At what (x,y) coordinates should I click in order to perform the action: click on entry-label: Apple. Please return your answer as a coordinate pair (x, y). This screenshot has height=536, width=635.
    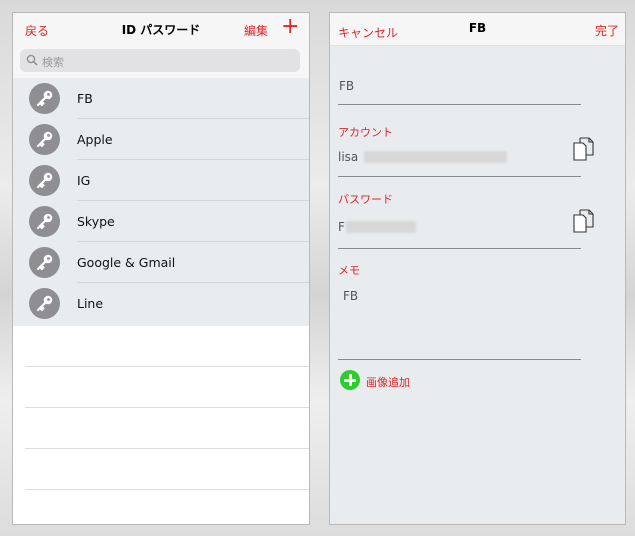
    Looking at the image, I should click on (95, 139).